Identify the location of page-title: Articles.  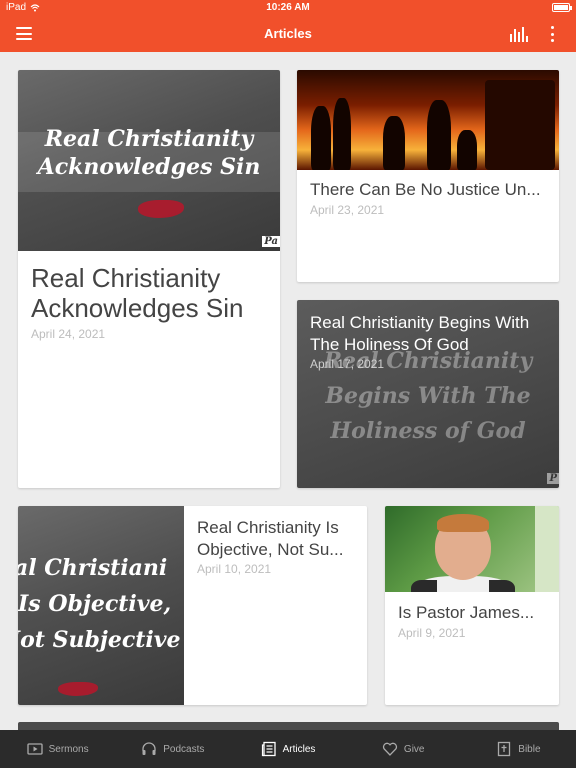
(288, 33).